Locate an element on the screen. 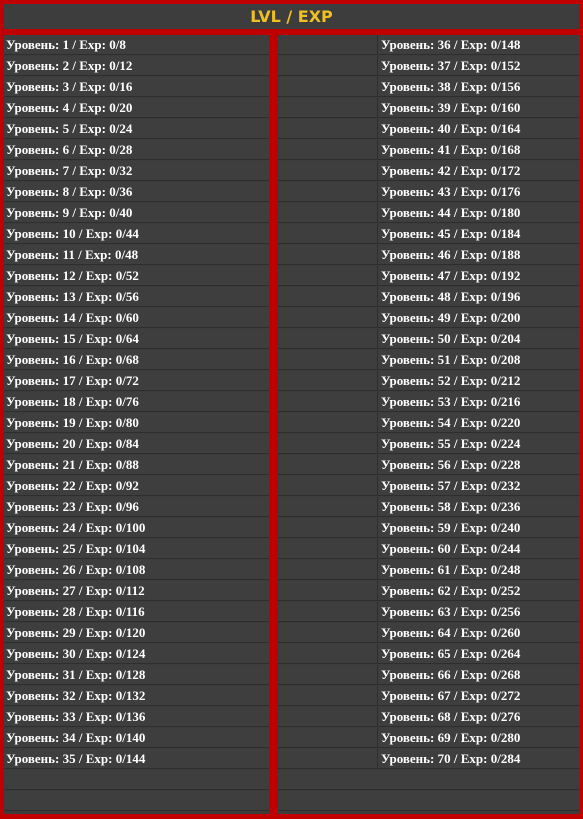  level-row: Уровень: 9 / Exp: 0/40 is located at coordinates (136, 213).